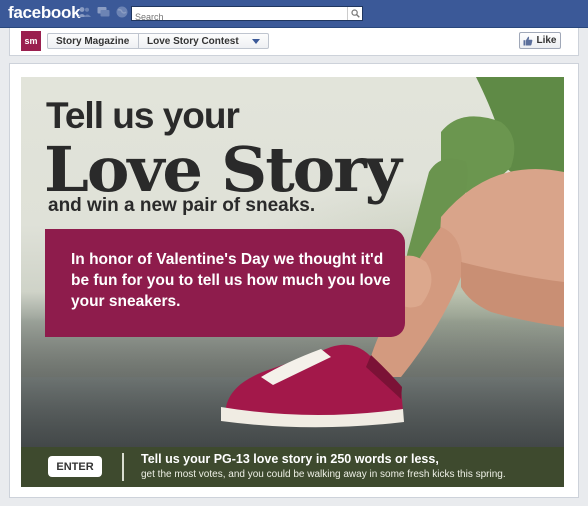  What do you see at coordinates (123, 467) in the screenshot?
I see `cta-divider` at bounding box center [123, 467].